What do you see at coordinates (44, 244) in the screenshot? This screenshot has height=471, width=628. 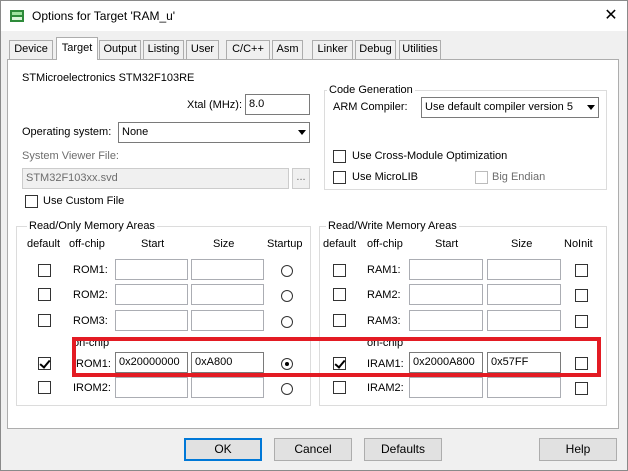 I see `ro-header-default: default` at bounding box center [44, 244].